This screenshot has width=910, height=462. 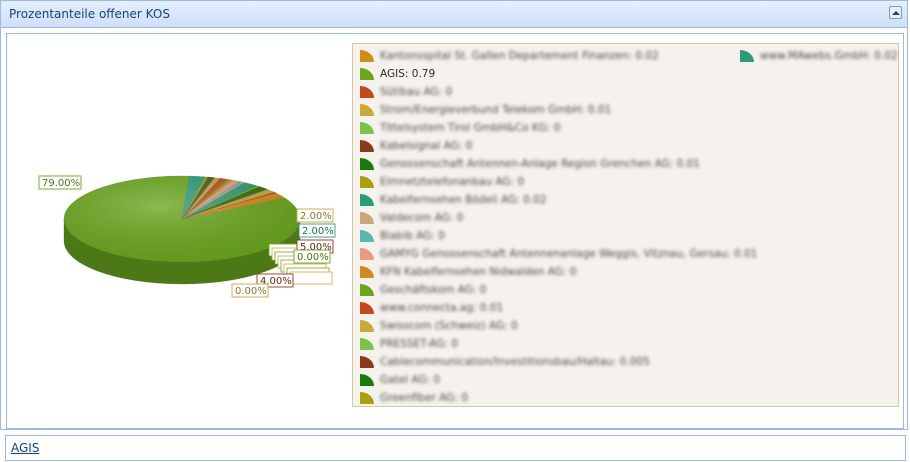 I want to click on pie-top, so click(x=182, y=219).